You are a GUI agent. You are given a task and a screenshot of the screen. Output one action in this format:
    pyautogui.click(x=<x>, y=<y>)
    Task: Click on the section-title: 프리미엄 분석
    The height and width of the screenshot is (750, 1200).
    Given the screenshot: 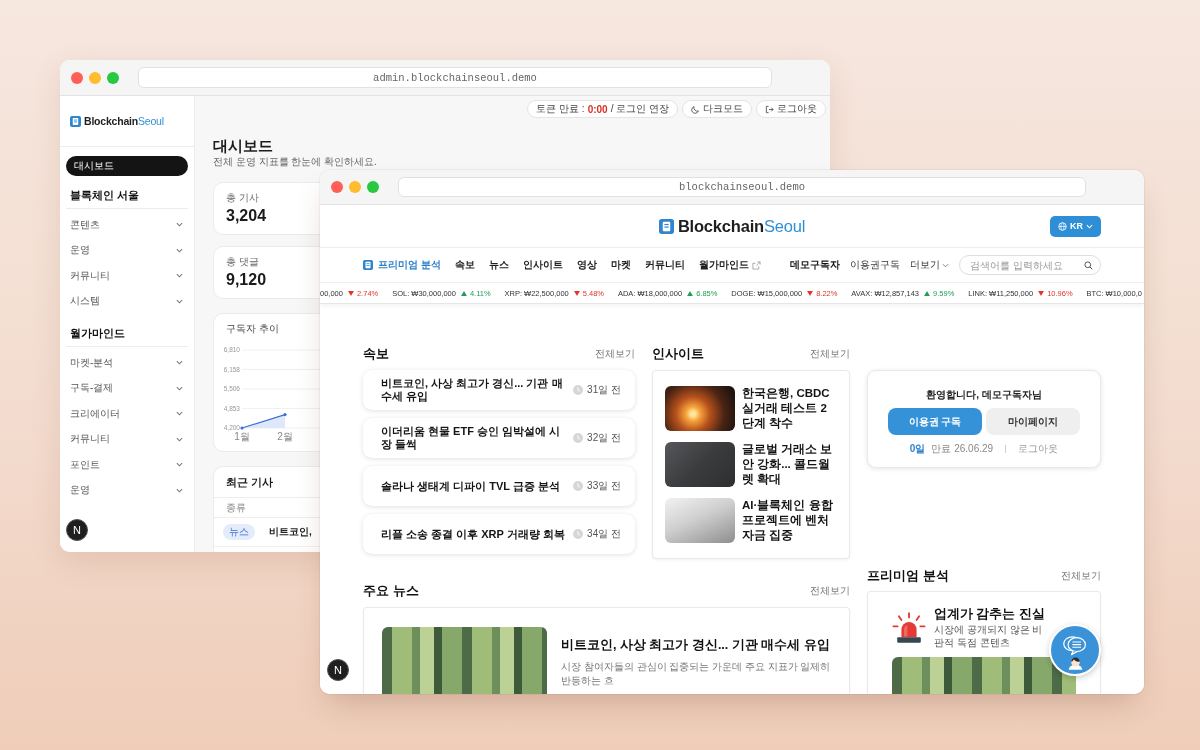 What is the action you would take?
    pyautogui.click(x=908, y=576)
    